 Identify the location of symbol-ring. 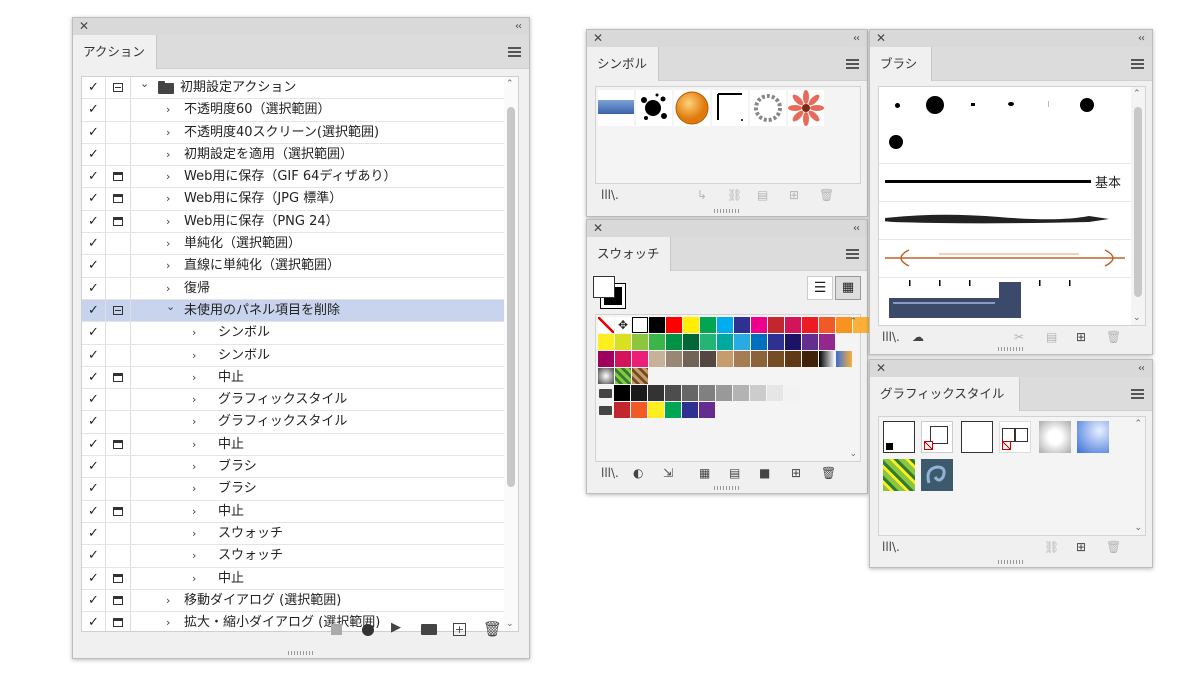
(768, 108).